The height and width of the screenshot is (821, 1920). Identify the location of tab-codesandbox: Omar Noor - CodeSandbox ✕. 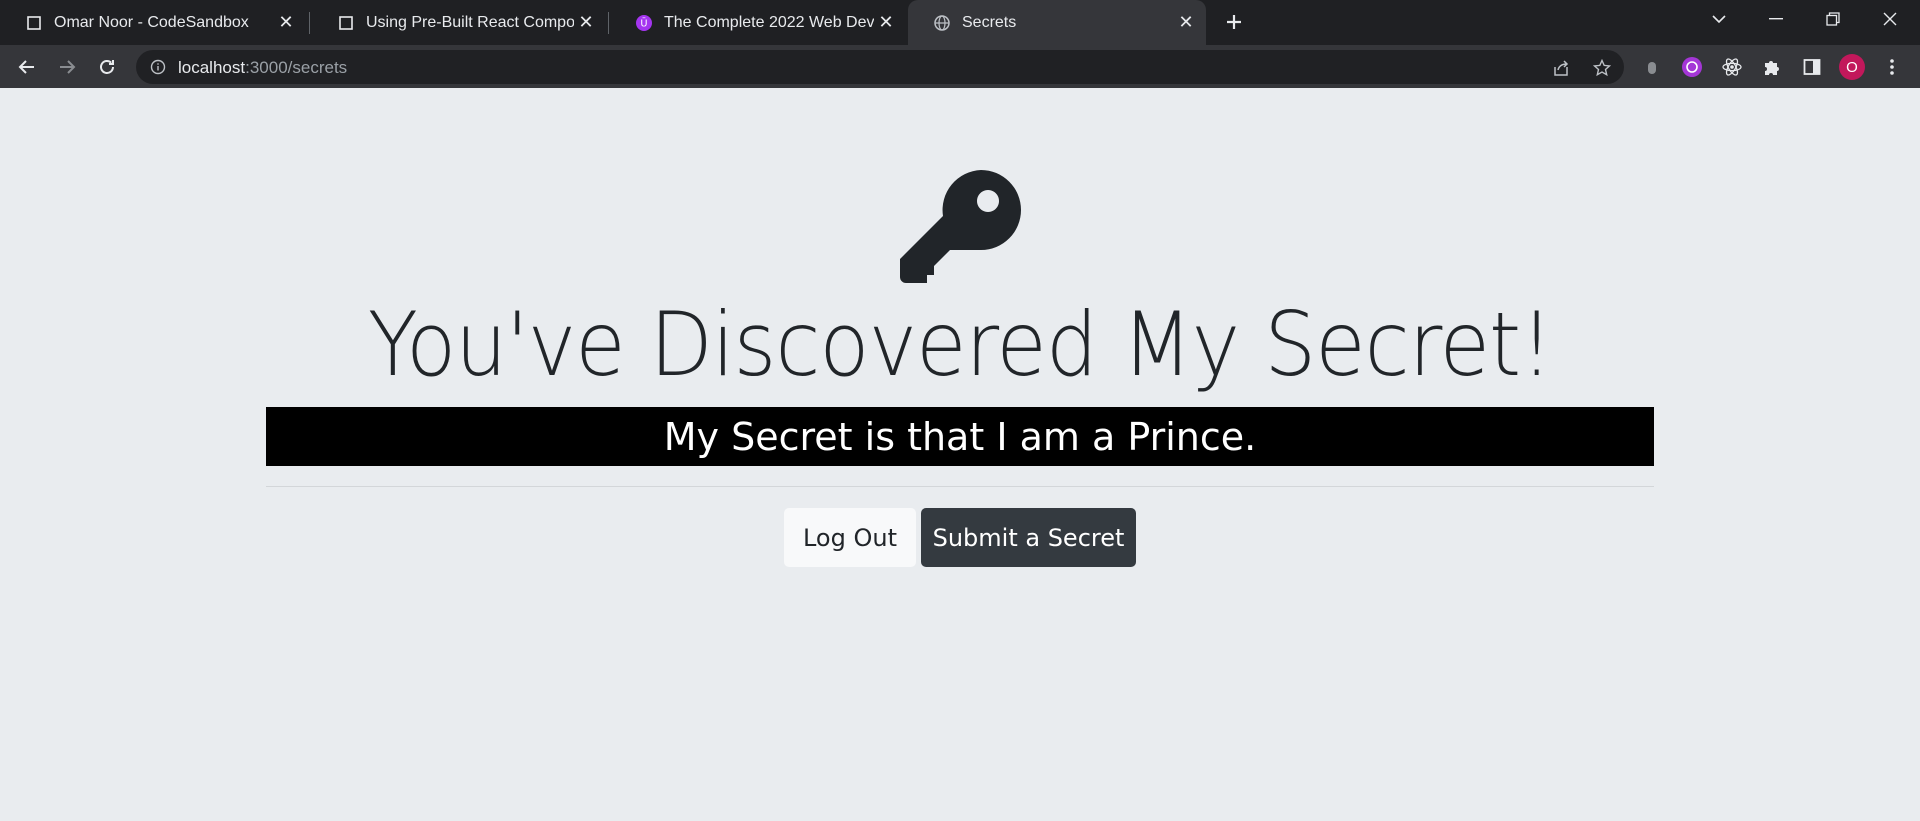
(153, 22).